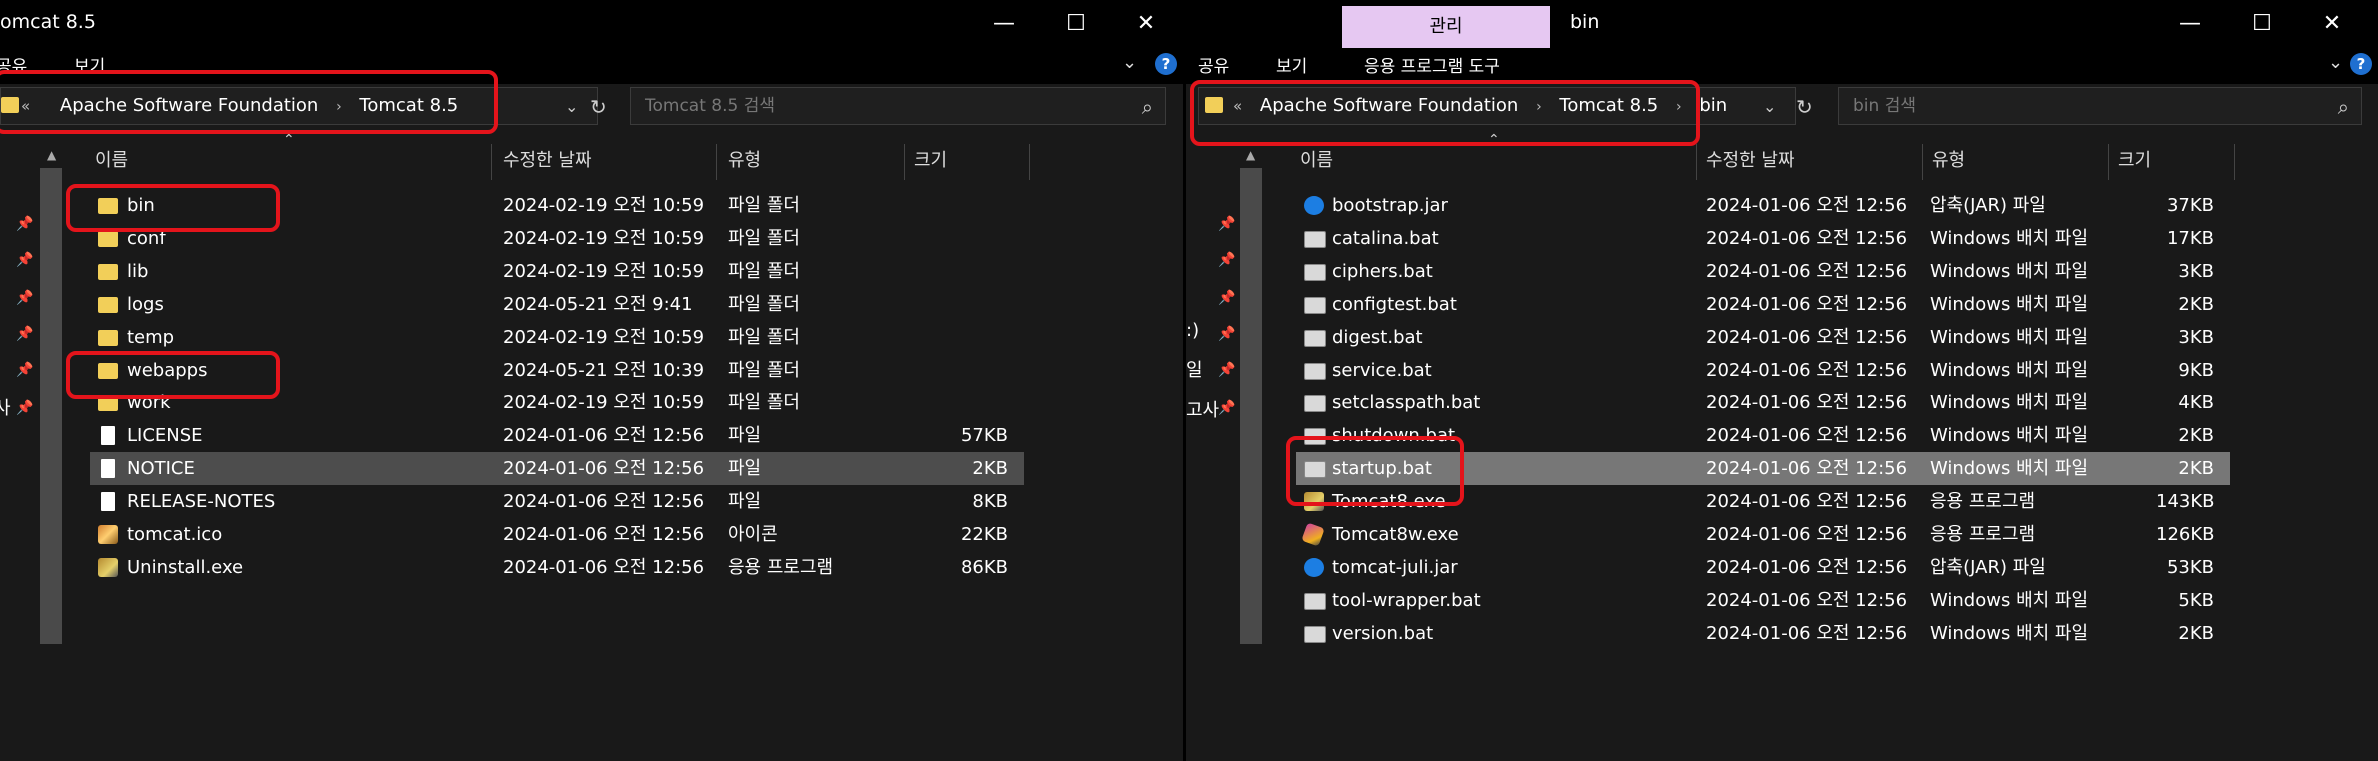  I want to click on search-placeholder: bin 검색, so click(1884, 106).